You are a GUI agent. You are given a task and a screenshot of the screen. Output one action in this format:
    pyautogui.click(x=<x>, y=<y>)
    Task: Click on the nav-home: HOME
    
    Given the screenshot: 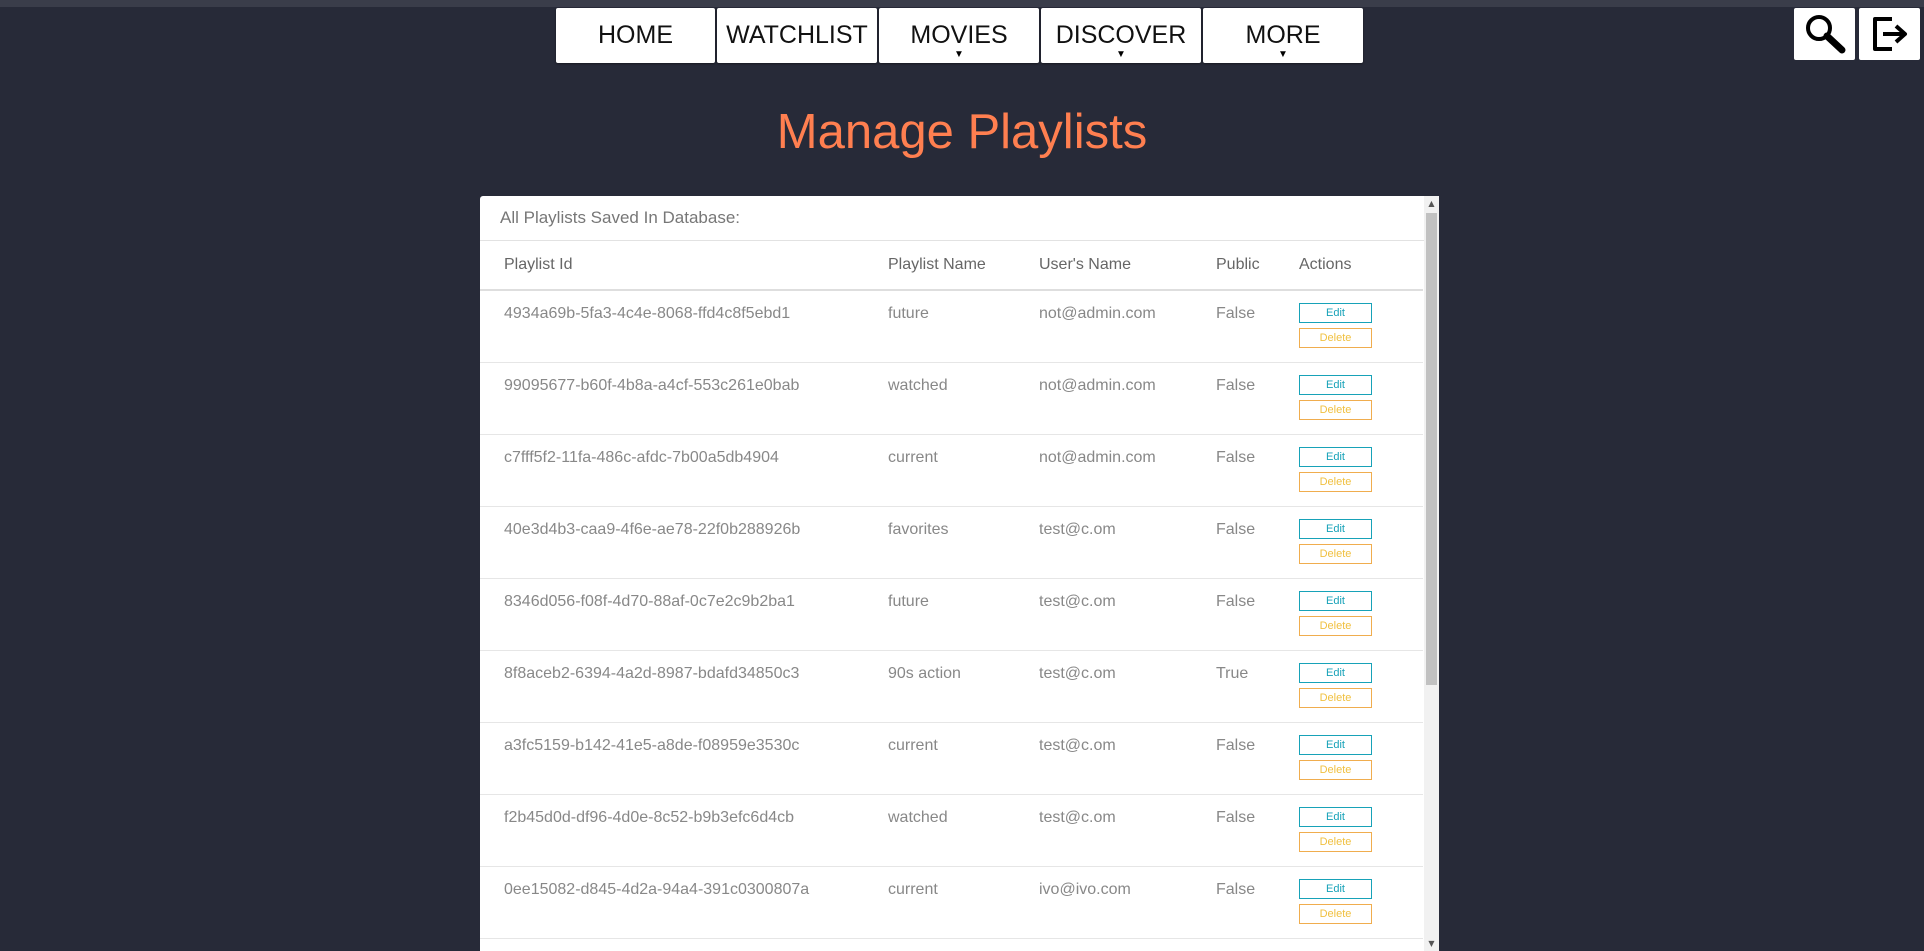 What is the action you would take?
    pyautogui.click(x=635, y=35)
    